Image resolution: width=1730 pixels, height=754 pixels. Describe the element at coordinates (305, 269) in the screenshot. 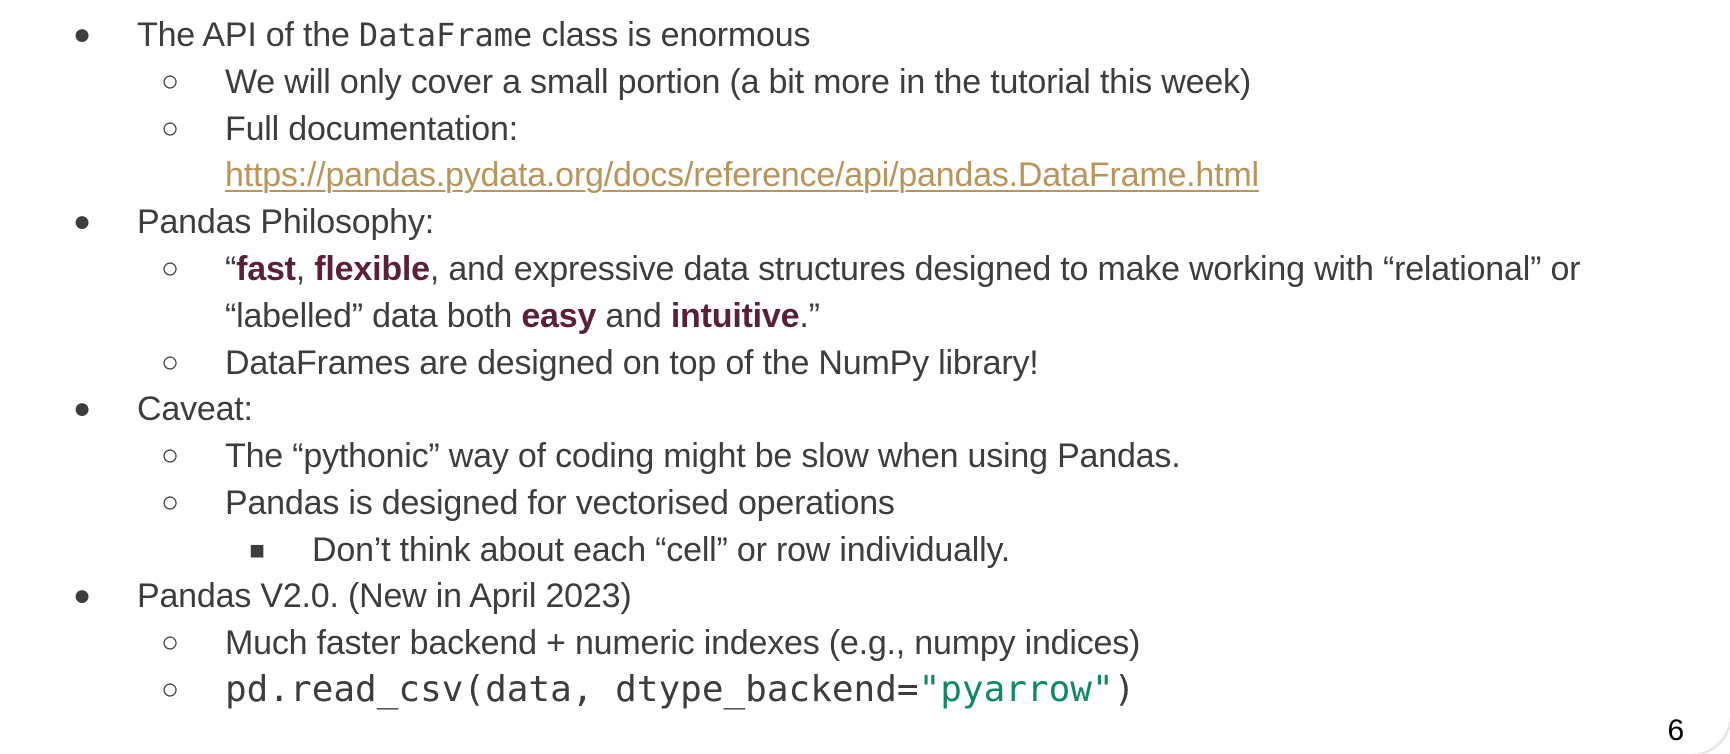

I see `text-segment: ,` at that location.